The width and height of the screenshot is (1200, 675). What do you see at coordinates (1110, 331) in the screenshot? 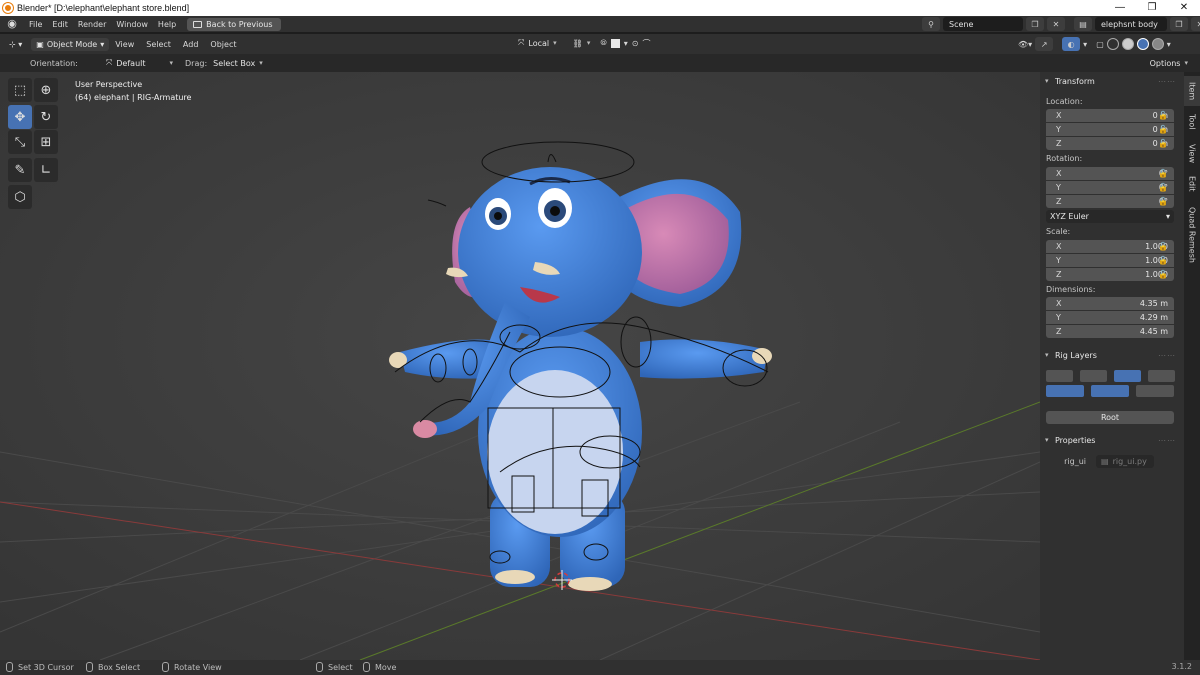
I see `dimensions-z-field: Z 4.45 m` at bounding box center [1110, 331].